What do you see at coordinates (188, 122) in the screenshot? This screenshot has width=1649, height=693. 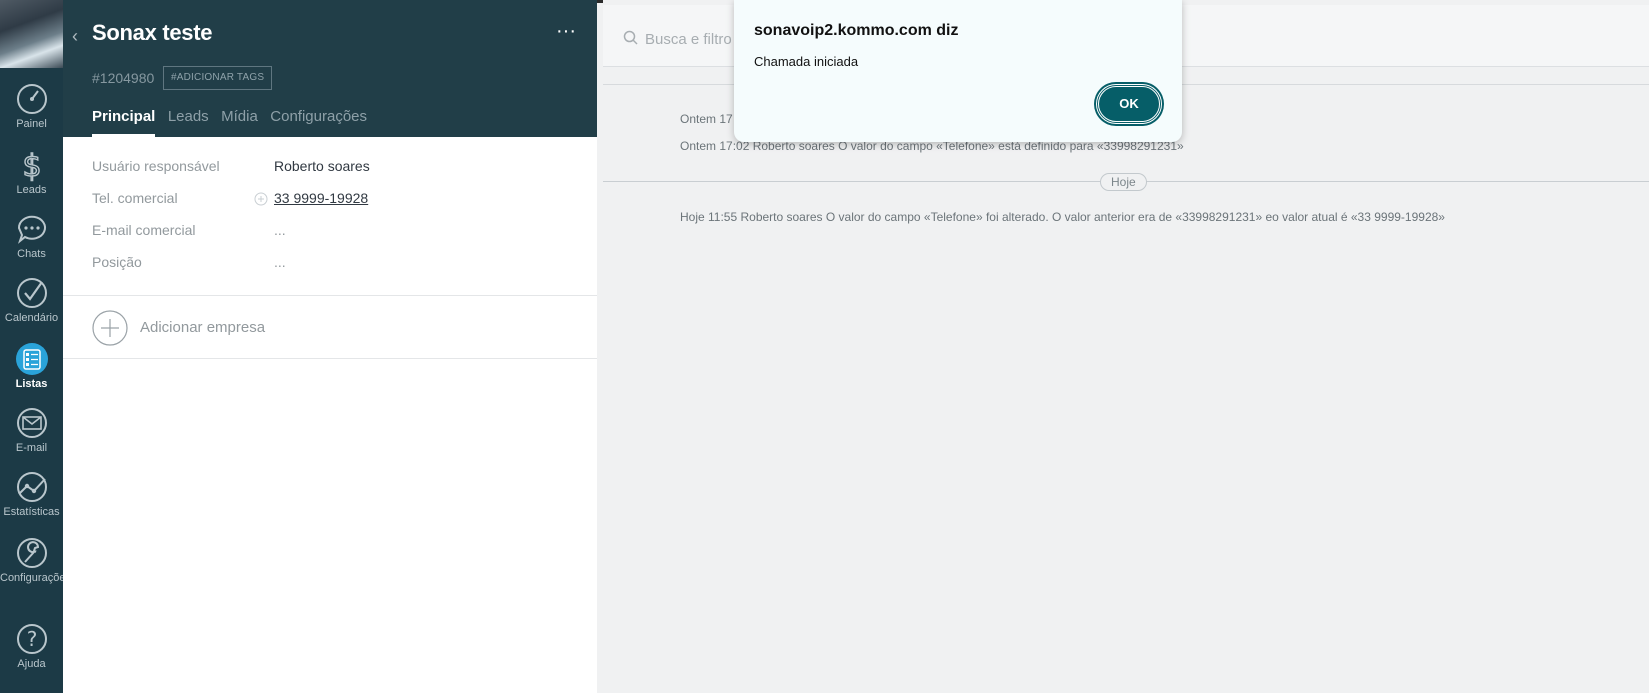 I see `tab-leads: Leads` at bounding box center [188, 122].